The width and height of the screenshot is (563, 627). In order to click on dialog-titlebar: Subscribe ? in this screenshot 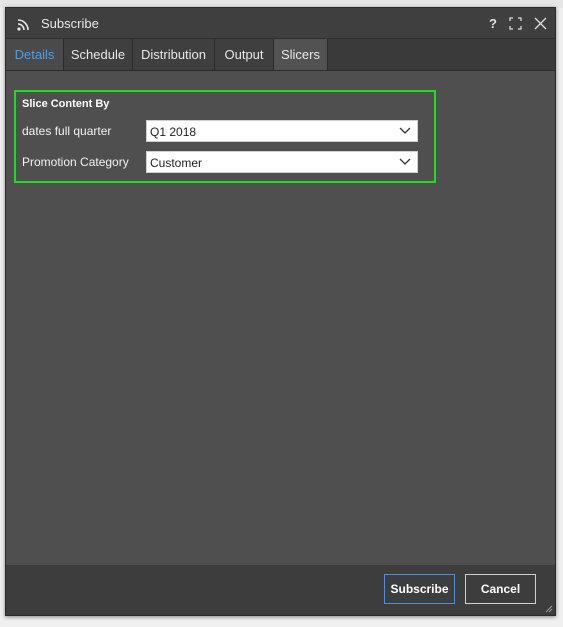, I will do `click(280, 23)`.